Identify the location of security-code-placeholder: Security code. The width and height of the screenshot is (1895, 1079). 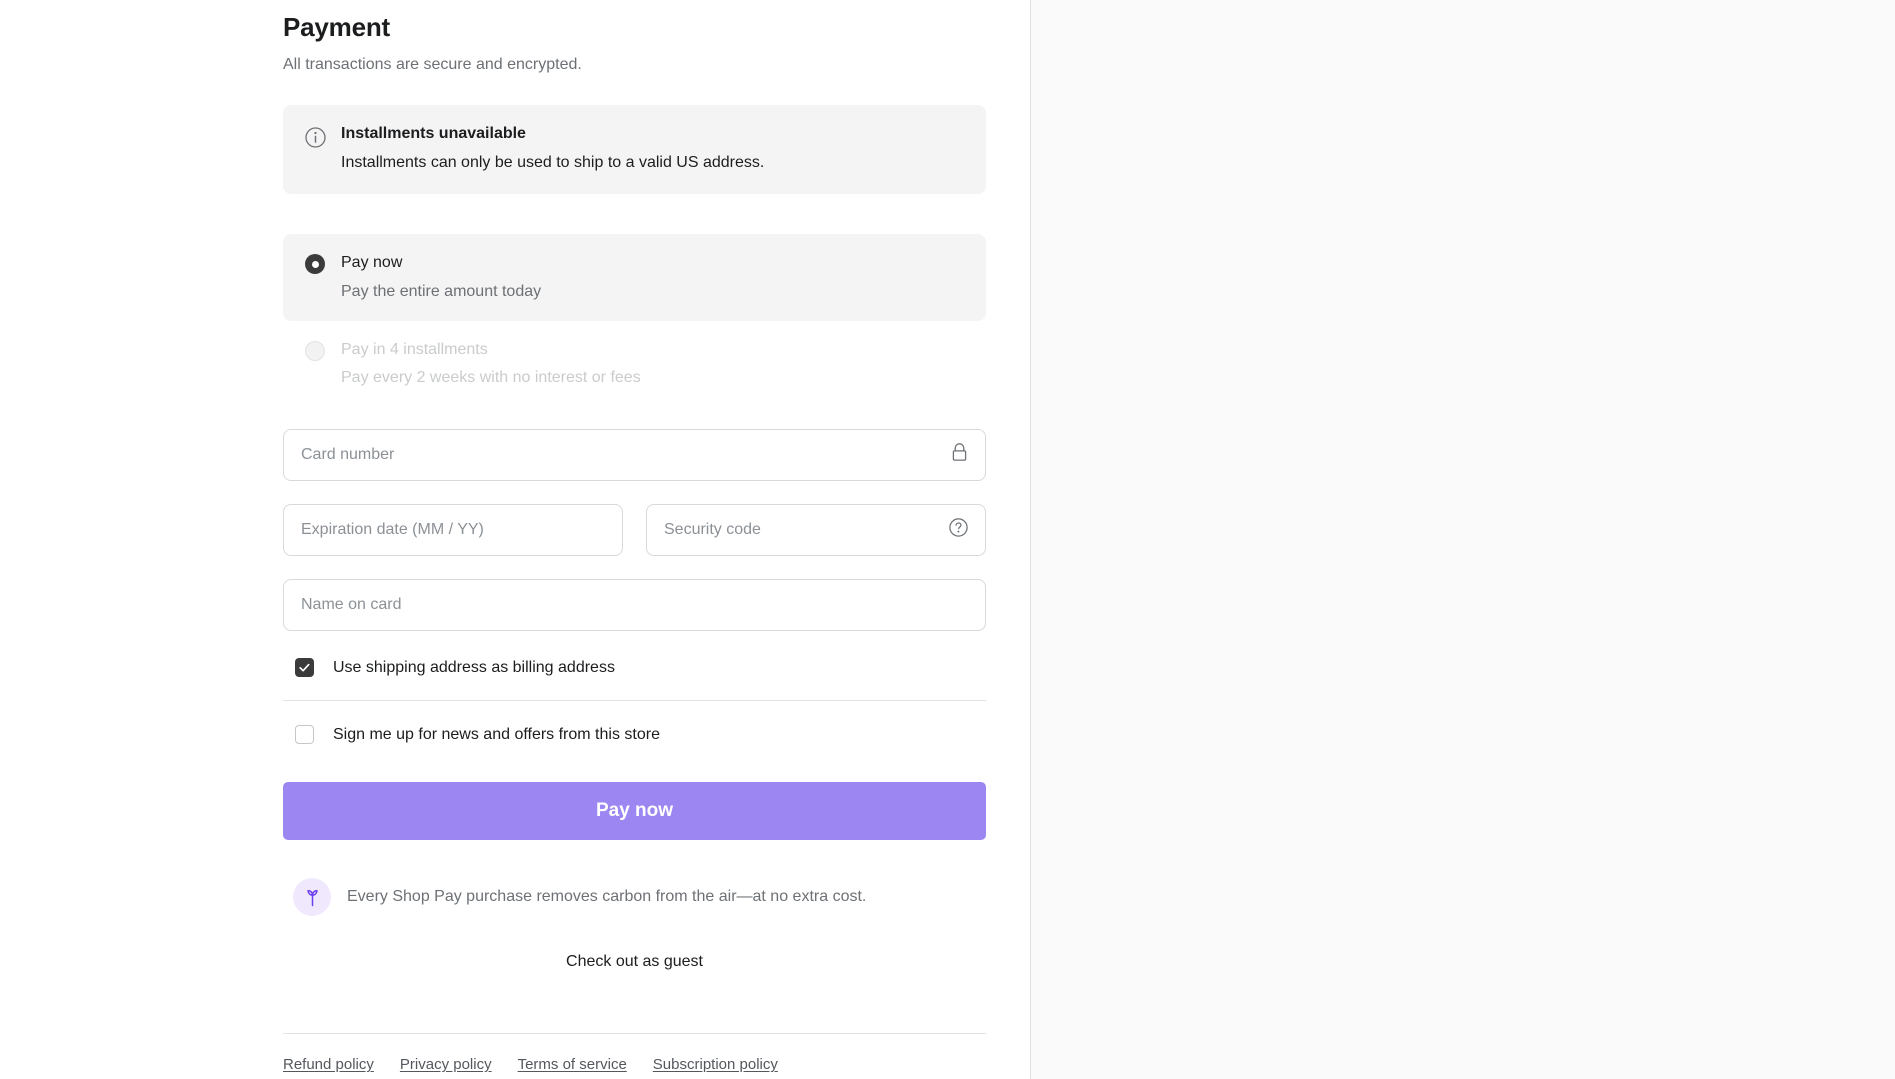
(712, 530).